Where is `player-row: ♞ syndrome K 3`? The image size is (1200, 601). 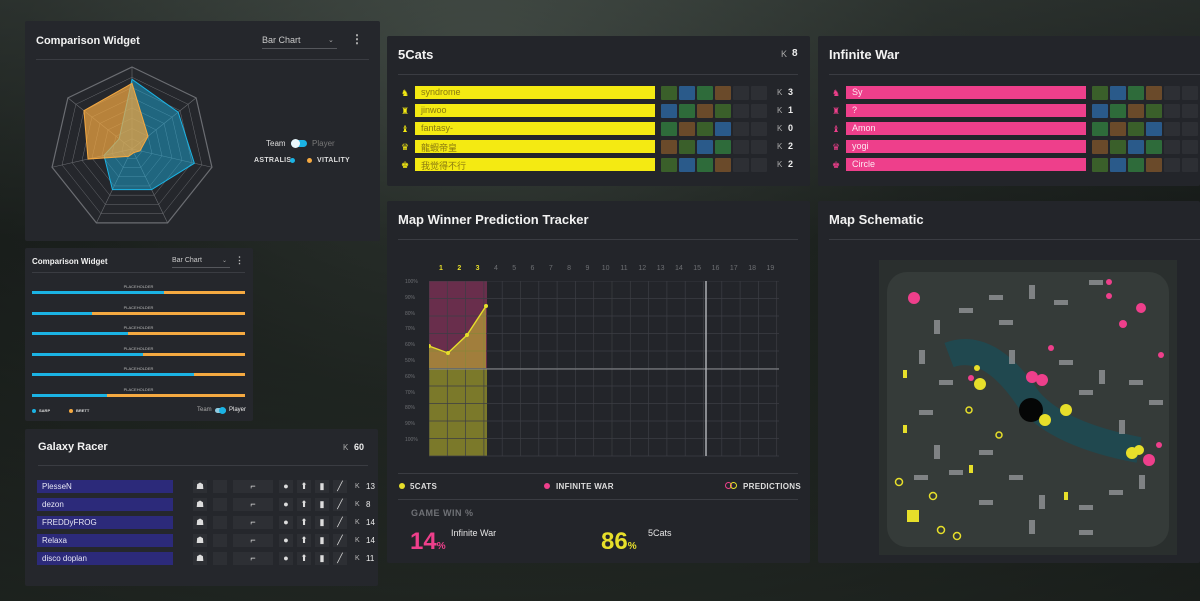 player-row: ♞ syndrome K 3 is located at coordinates (598, 93).